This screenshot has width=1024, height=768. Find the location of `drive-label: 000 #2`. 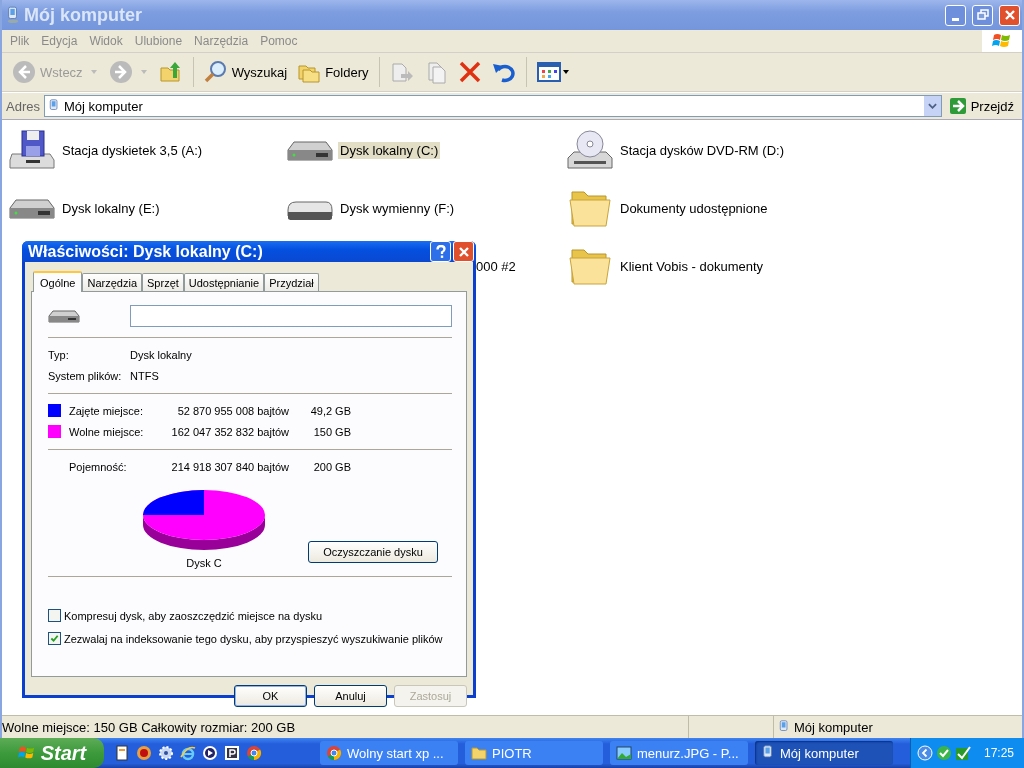

drive-label: 000 #2 is located at coordinates (496, 266).